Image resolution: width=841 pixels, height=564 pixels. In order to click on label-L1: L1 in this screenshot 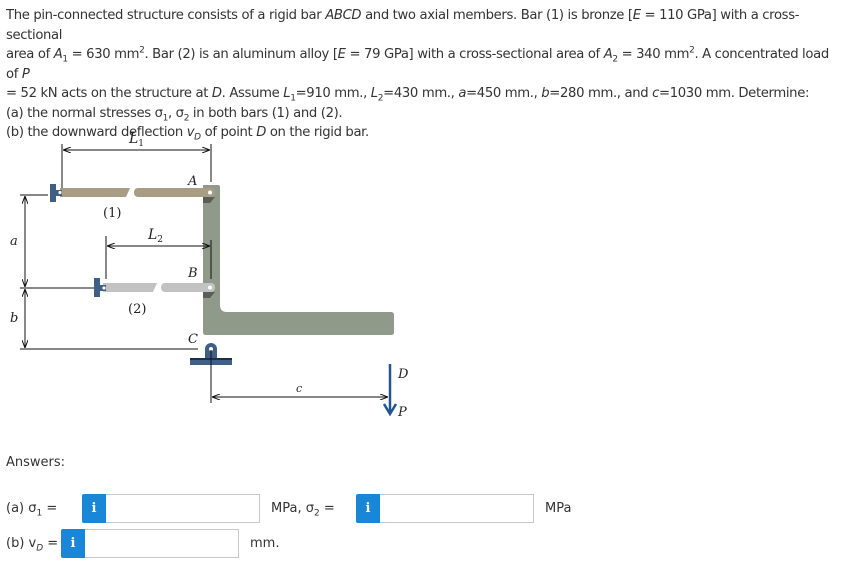, I will do `click(136, 140)`.